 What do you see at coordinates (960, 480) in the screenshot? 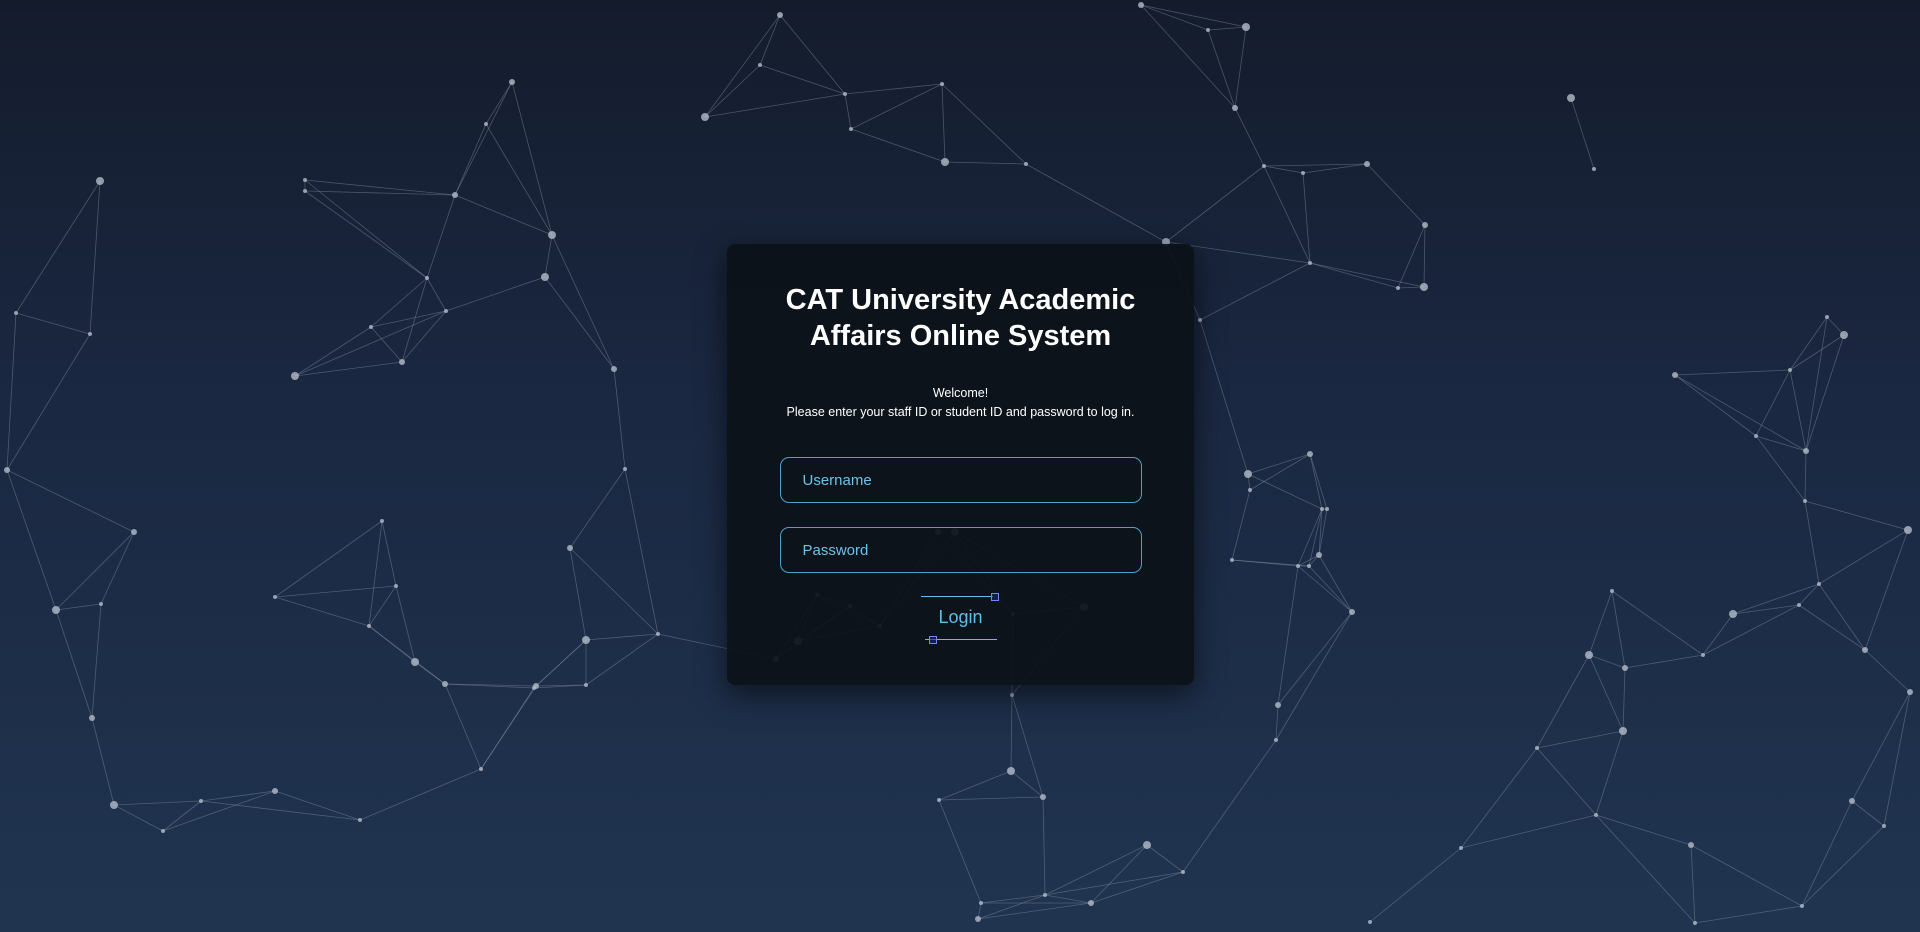
I see `username-input` at bounding box center [960, 480].